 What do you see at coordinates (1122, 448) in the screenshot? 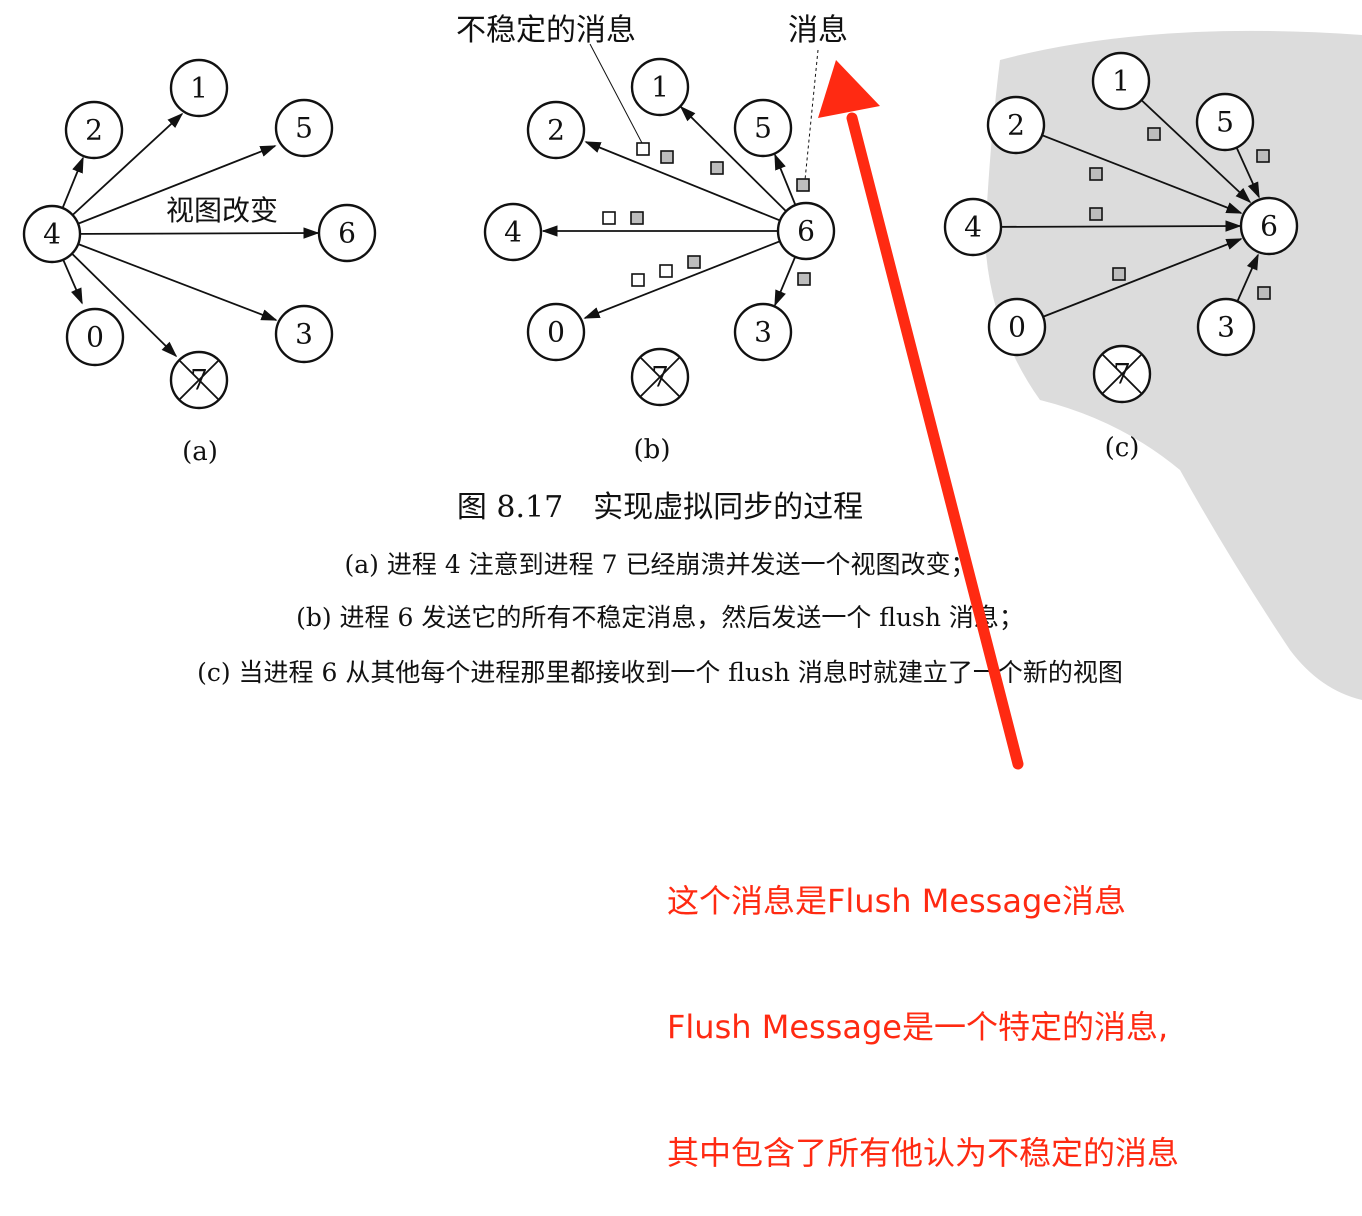
I see `panel-label-c: (c)` at bounding box center [1122, 448].